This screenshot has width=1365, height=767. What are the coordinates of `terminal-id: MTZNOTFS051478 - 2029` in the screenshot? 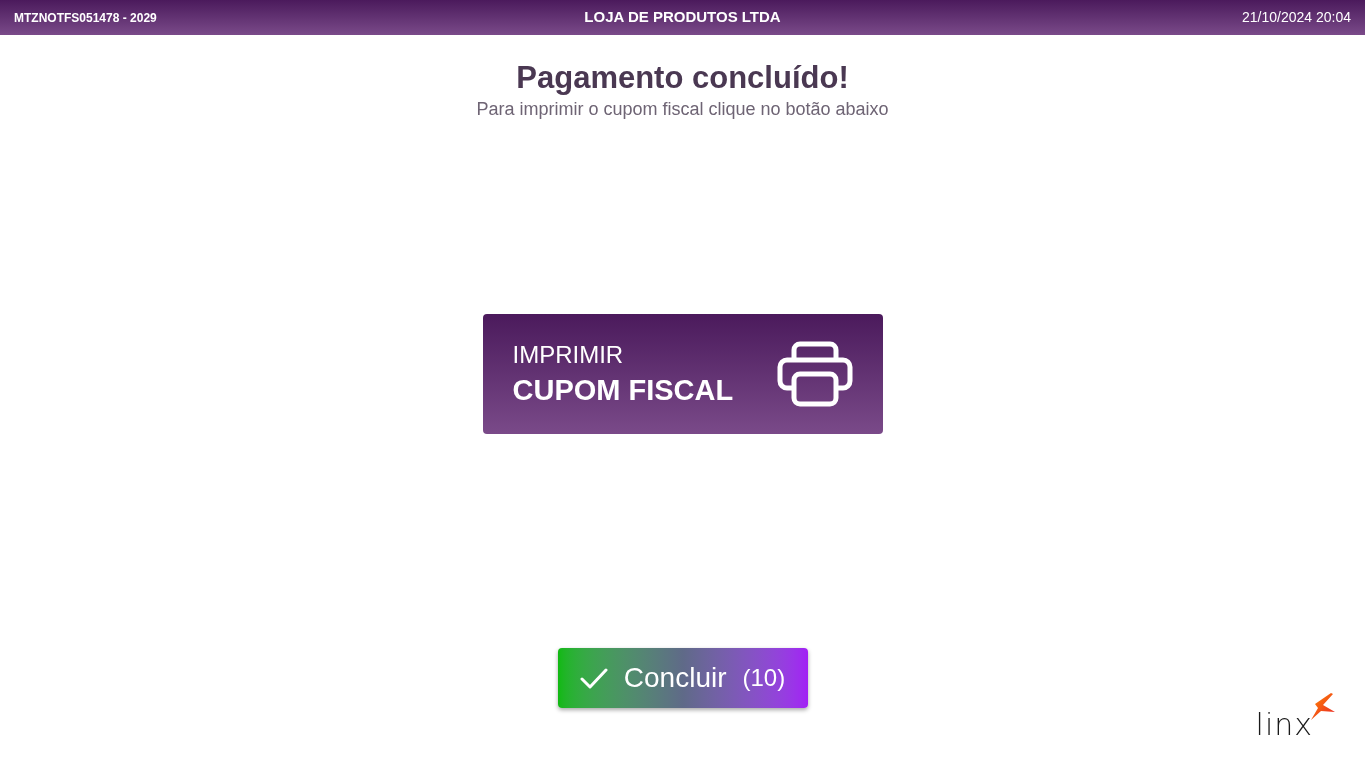 It's located at (86, 18).